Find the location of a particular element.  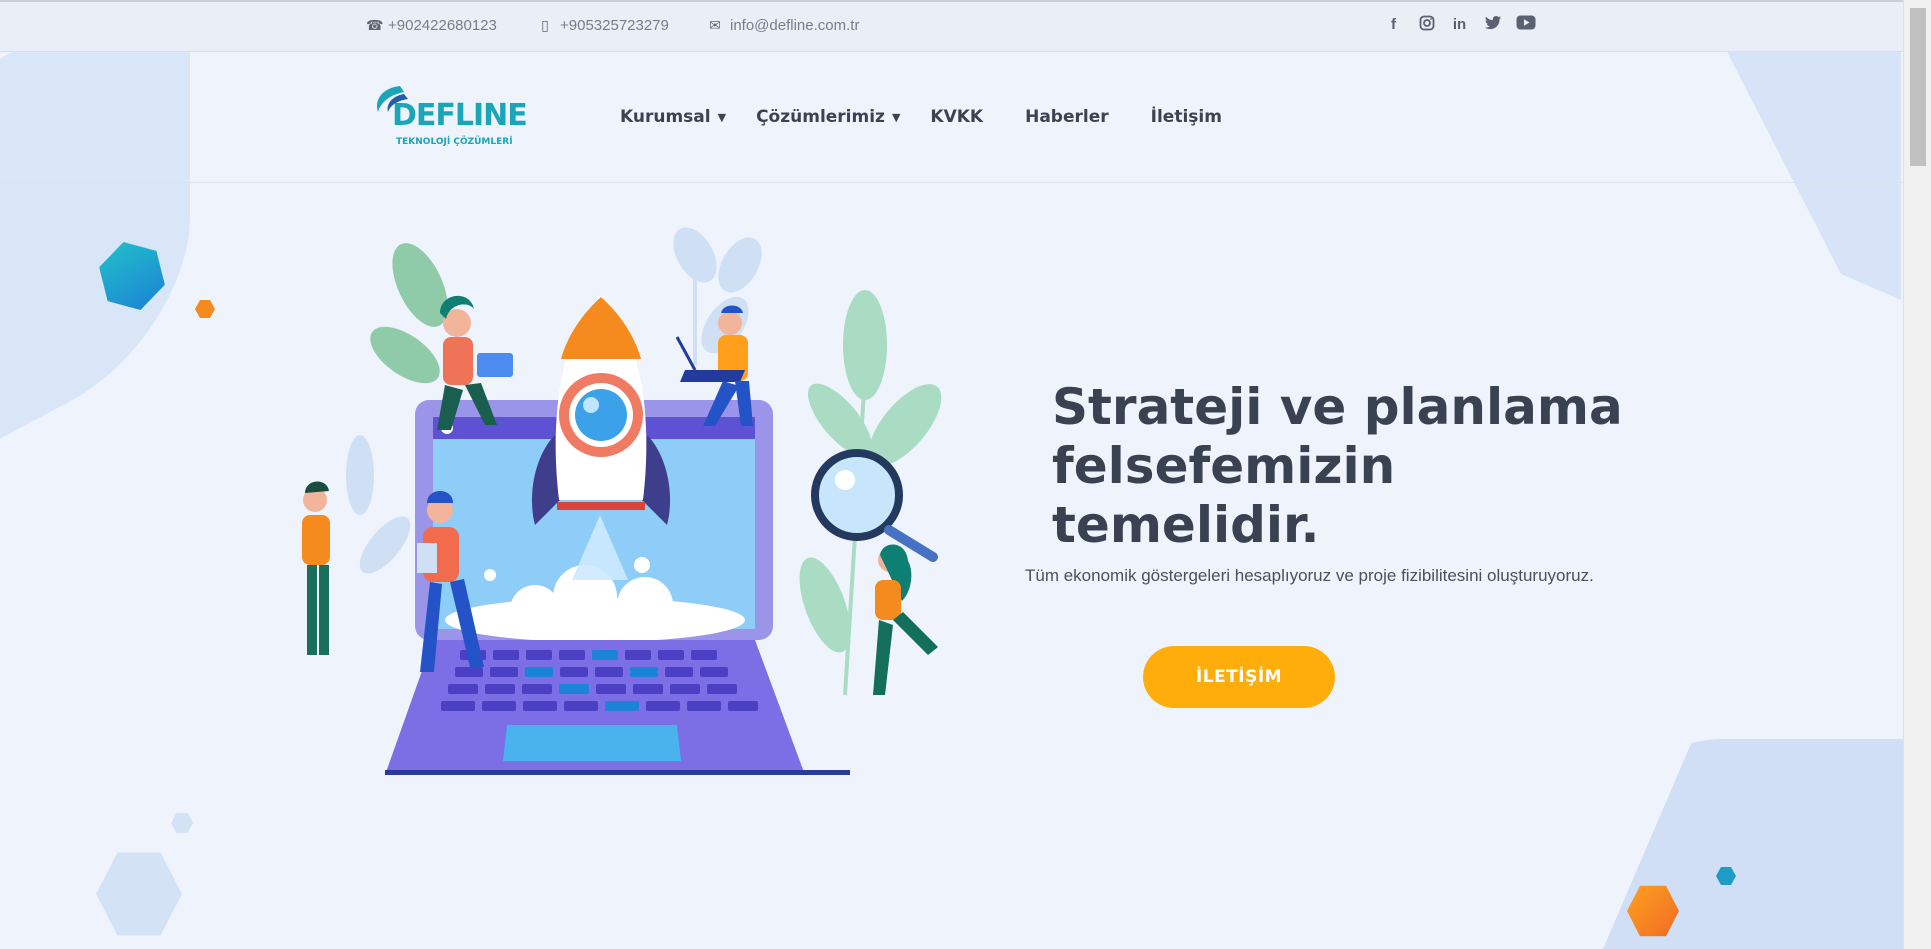

nav-iletisim-label: İletişim is located at coordinates (1186, 117).